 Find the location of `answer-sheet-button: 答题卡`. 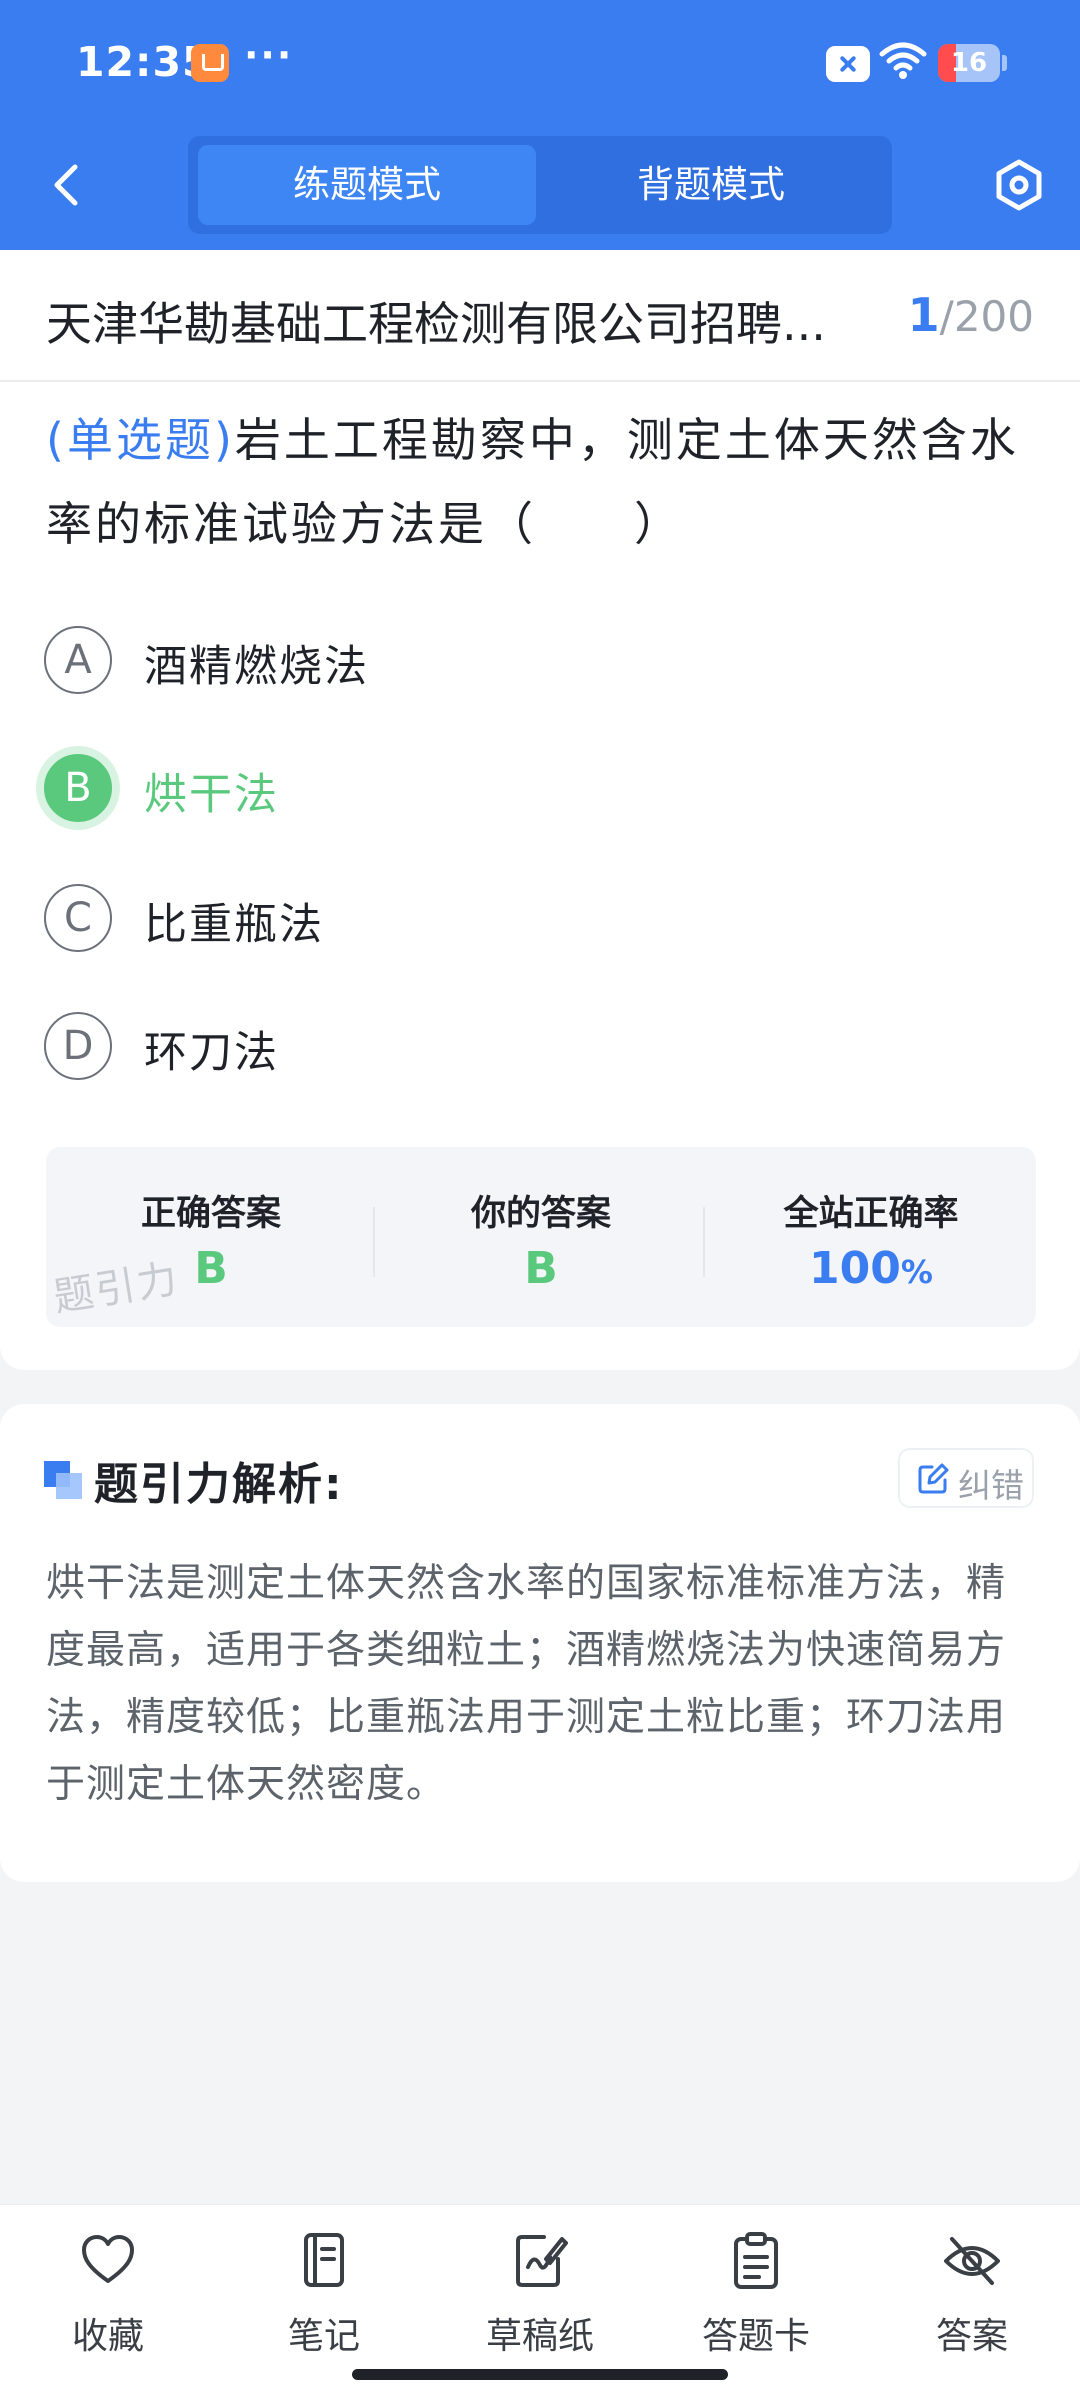

answer-sheet-button: 答题卡 is located at coordinates (756, 2297).